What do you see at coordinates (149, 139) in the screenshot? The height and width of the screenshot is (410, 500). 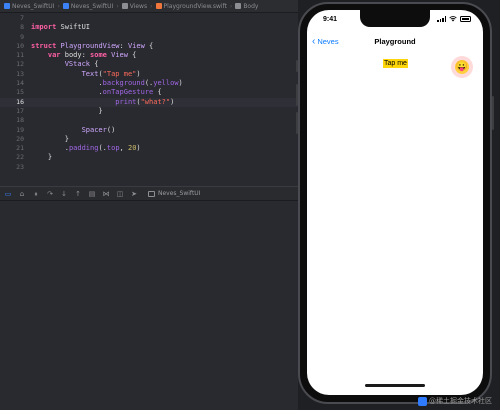 I see `code-line: 20 }` at bounding box center [149, 139].